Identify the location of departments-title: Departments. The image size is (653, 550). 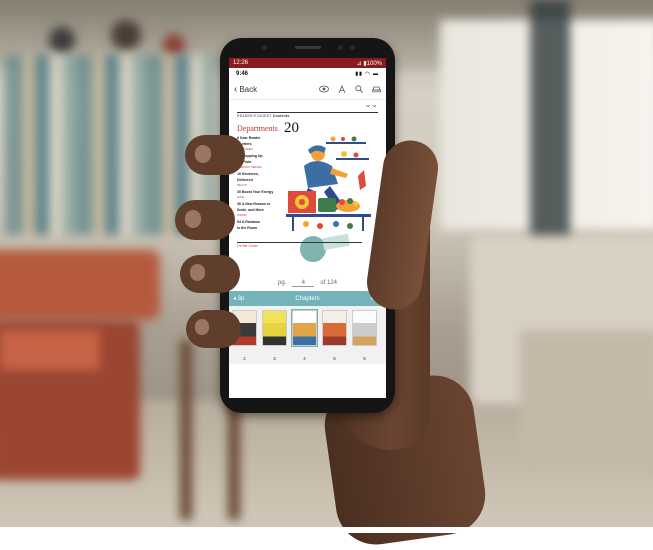
(257, 128).